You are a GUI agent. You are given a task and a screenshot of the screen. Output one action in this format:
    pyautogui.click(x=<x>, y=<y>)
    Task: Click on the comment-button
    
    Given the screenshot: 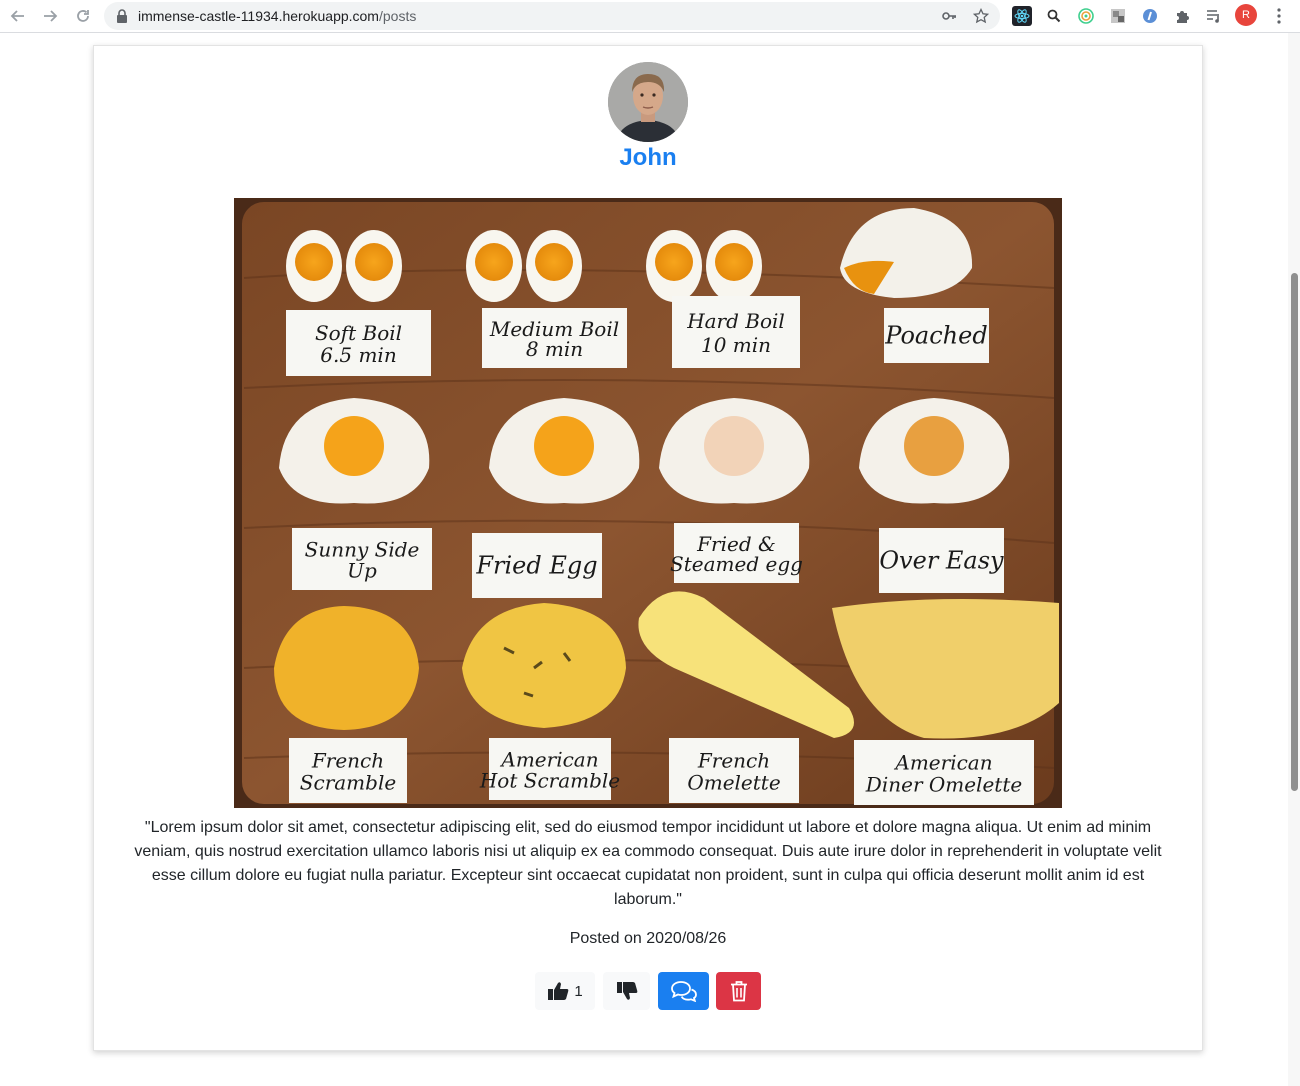 What is the action you would take?
    pyautogui.click(x=683, y=991)
    